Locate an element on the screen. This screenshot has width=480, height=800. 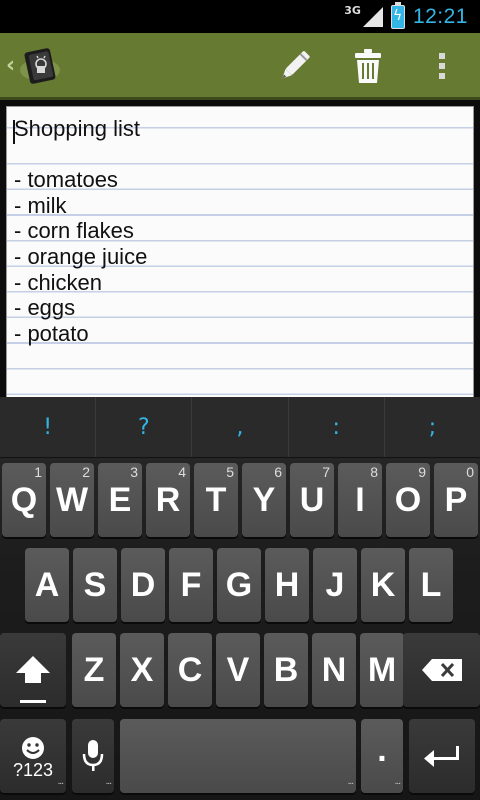
key-x: X is located at coordinates (142, 670).